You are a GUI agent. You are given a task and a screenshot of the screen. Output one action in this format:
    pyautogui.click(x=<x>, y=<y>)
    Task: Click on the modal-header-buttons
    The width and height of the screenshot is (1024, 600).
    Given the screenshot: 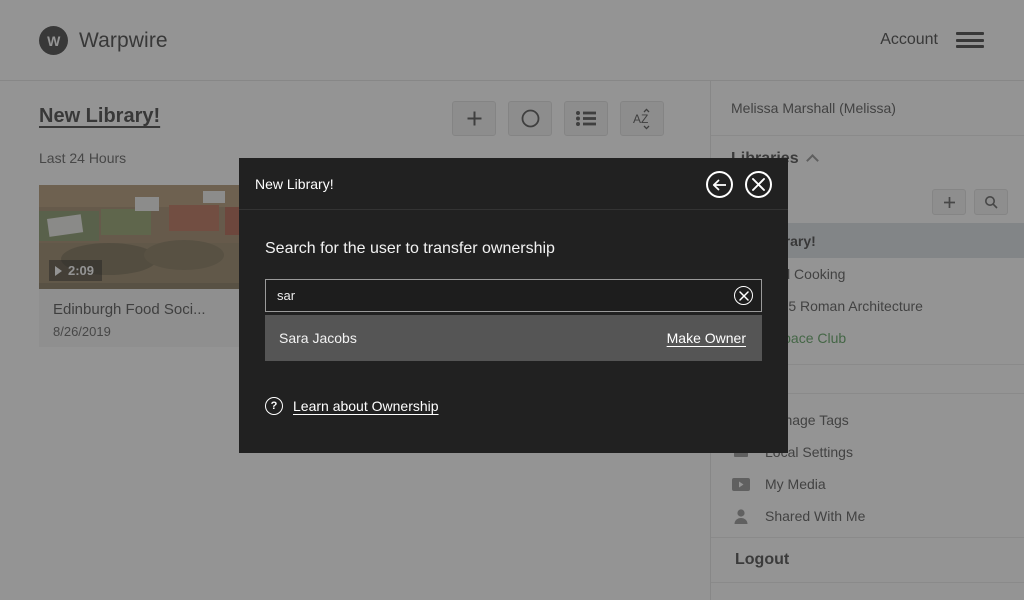 What is the action you would take?
    pyautogui.click(x=739, y=184)
    